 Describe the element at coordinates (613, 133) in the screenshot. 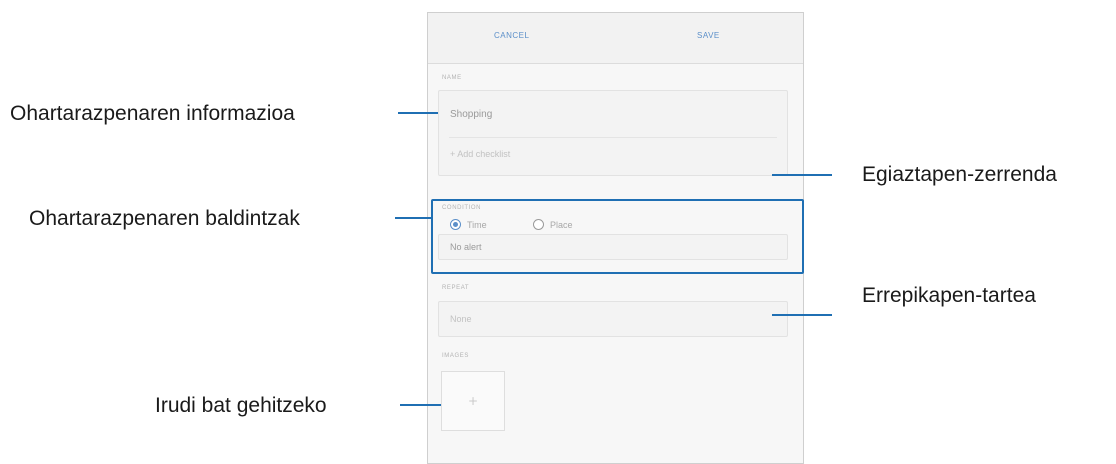

I see `reminder-info-card: Shopping + Add checklist` at that location.